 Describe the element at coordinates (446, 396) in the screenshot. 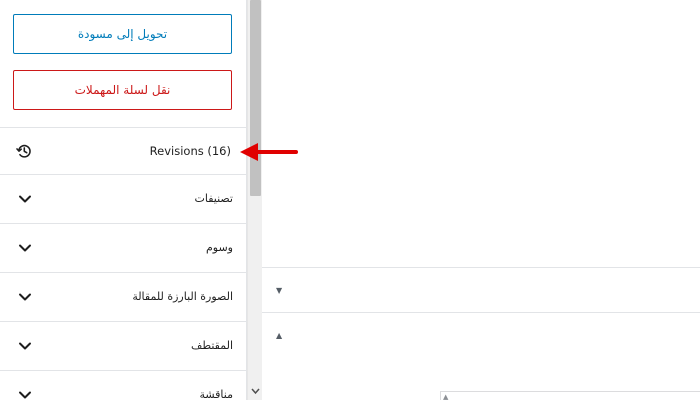

I see `field-arrow-icon: ▲` at that location.